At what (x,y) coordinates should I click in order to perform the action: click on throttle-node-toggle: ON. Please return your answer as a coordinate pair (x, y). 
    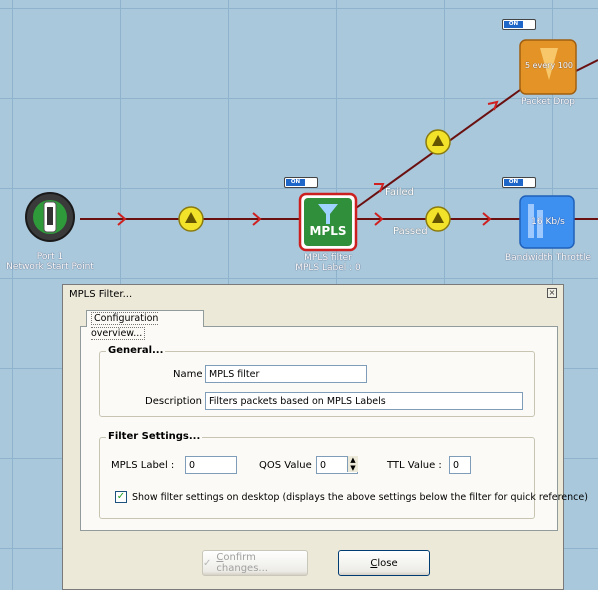
    Looking at the image, I should click on (519, 182).